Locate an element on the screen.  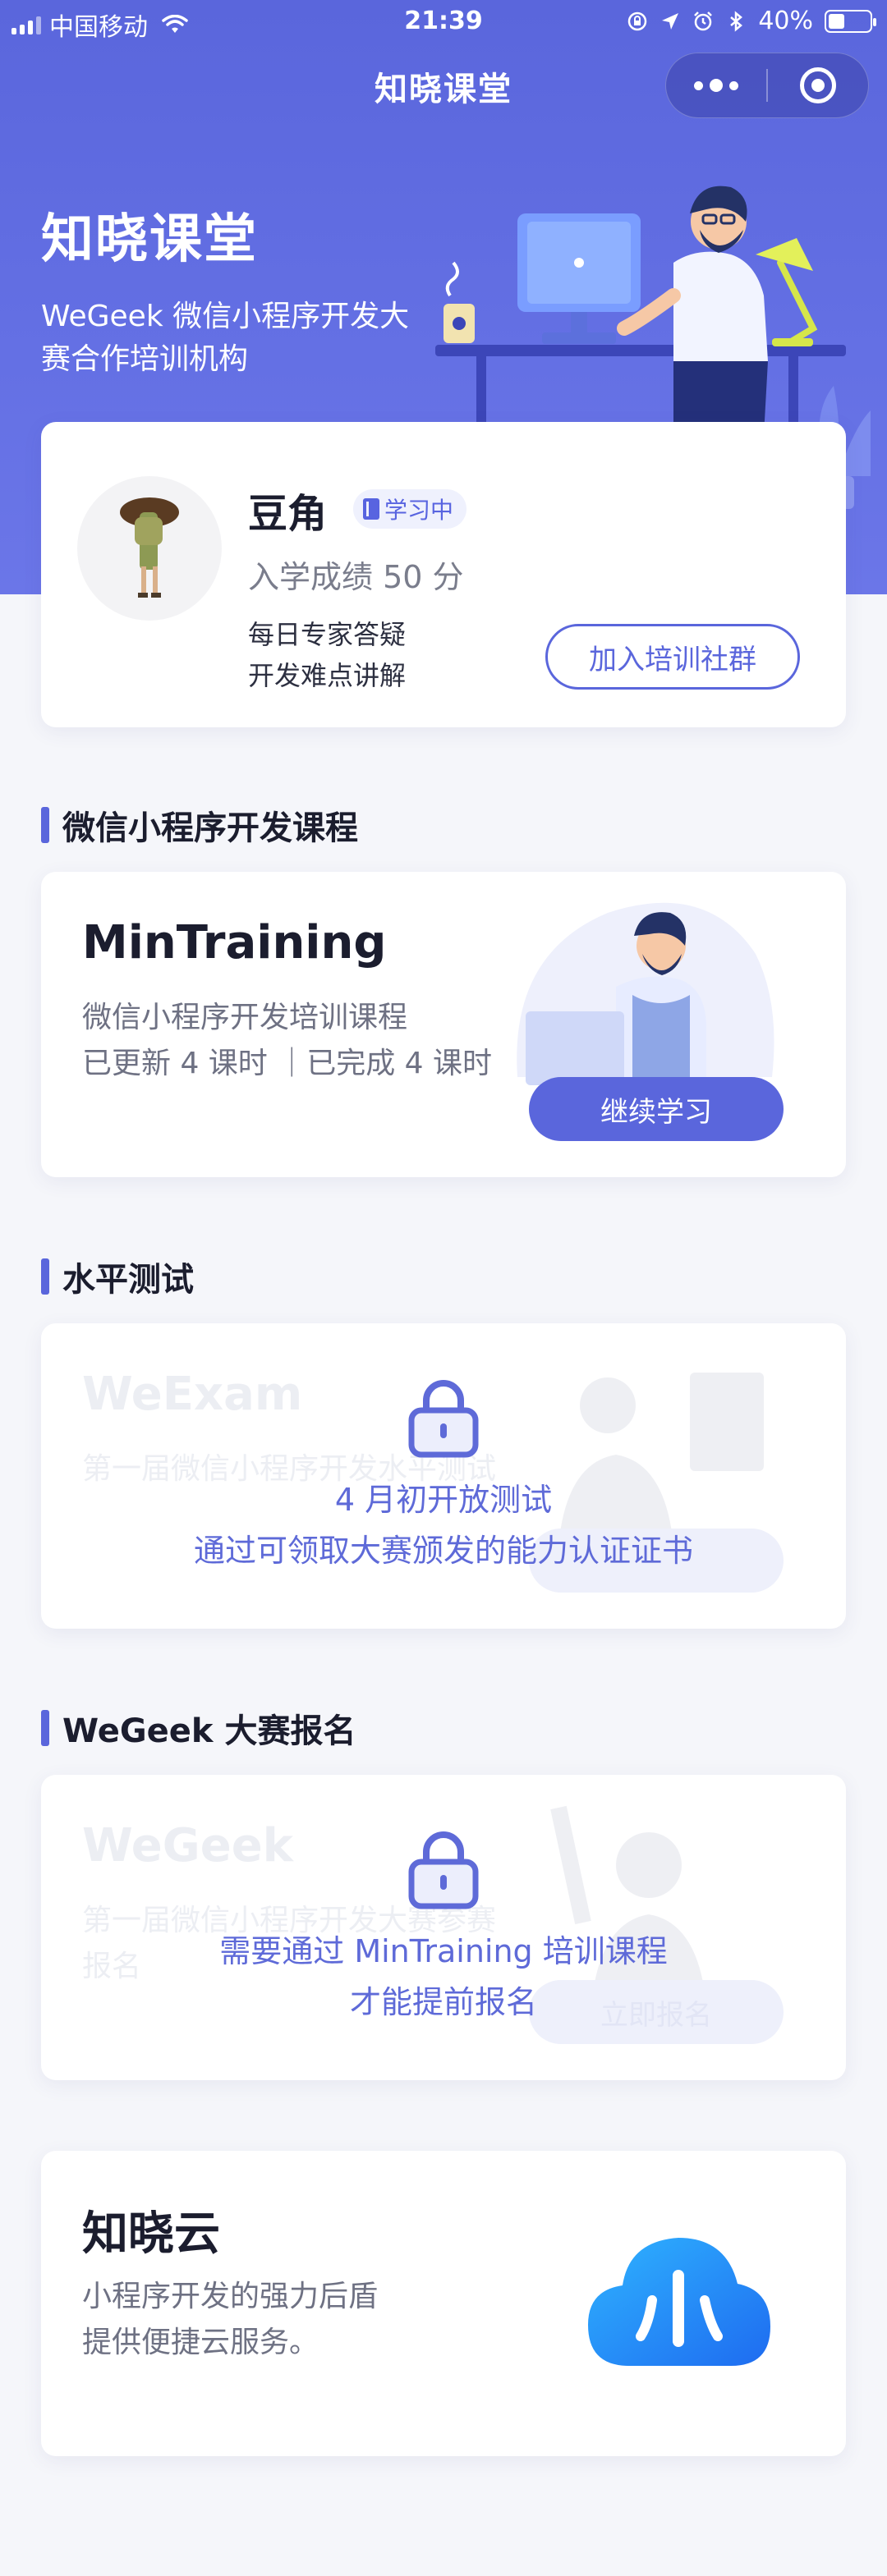
status-badge-label: 学习中 is located at coordinates (419, 511).